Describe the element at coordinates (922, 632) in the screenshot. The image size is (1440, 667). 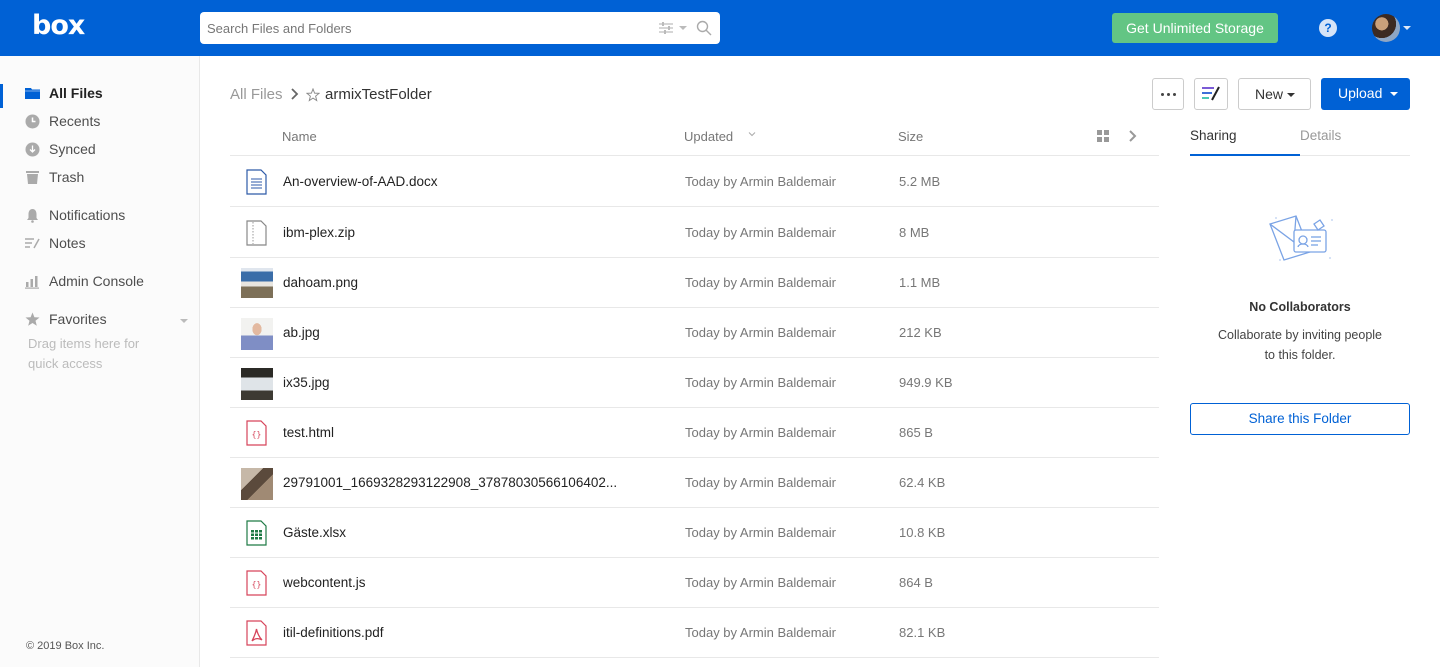
I see `file-size: 82.1 KB` at that location.